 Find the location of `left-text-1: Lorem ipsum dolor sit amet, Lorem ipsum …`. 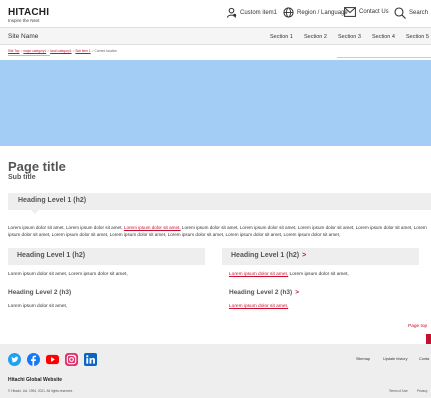

left-text-1: Lorem ipsum dolor sit amet, Lorem ipsum … is located at coordinates (68, 274).